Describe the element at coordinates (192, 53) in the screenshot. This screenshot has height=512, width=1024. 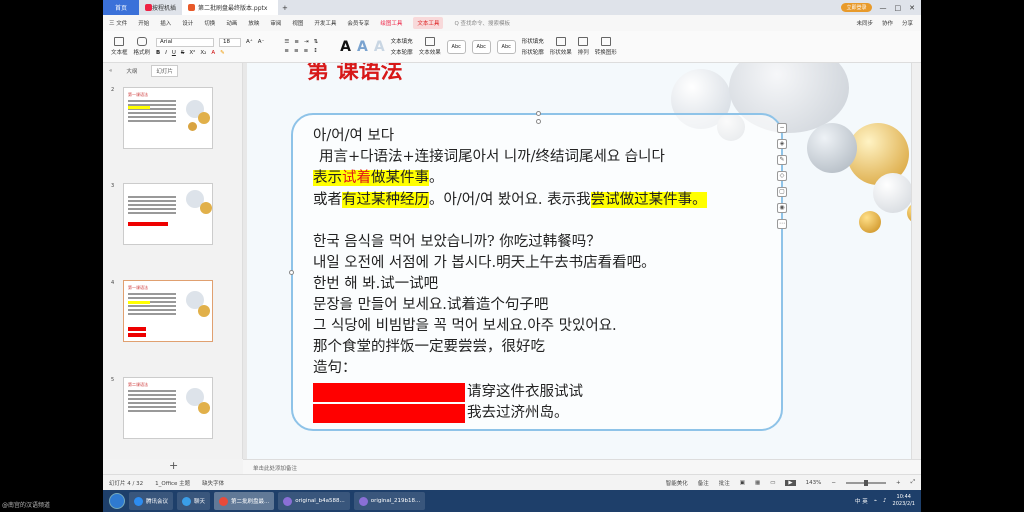
I see `superscript-icon: X²` at that location.